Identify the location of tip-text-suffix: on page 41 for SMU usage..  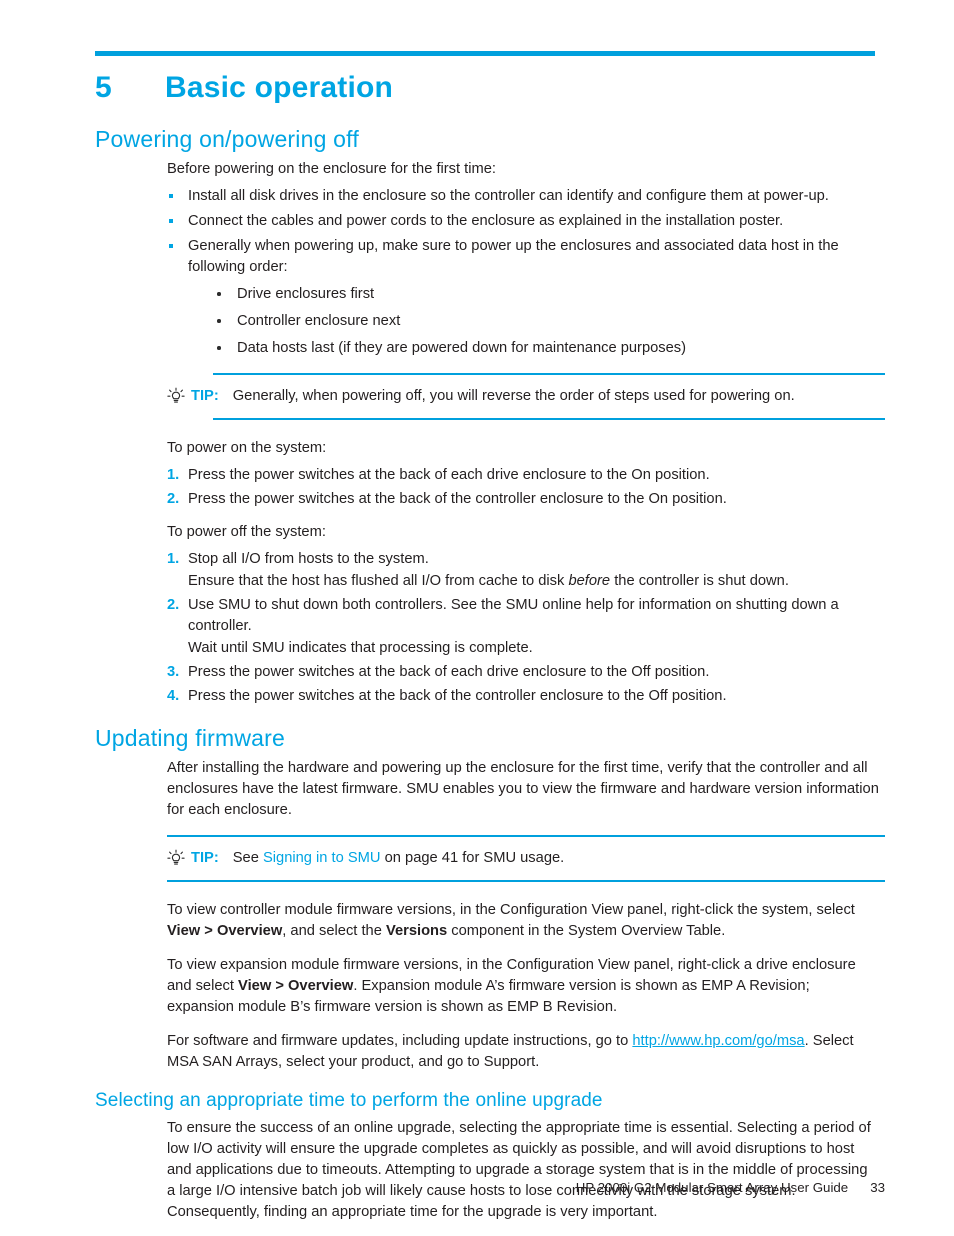
(472, 858).